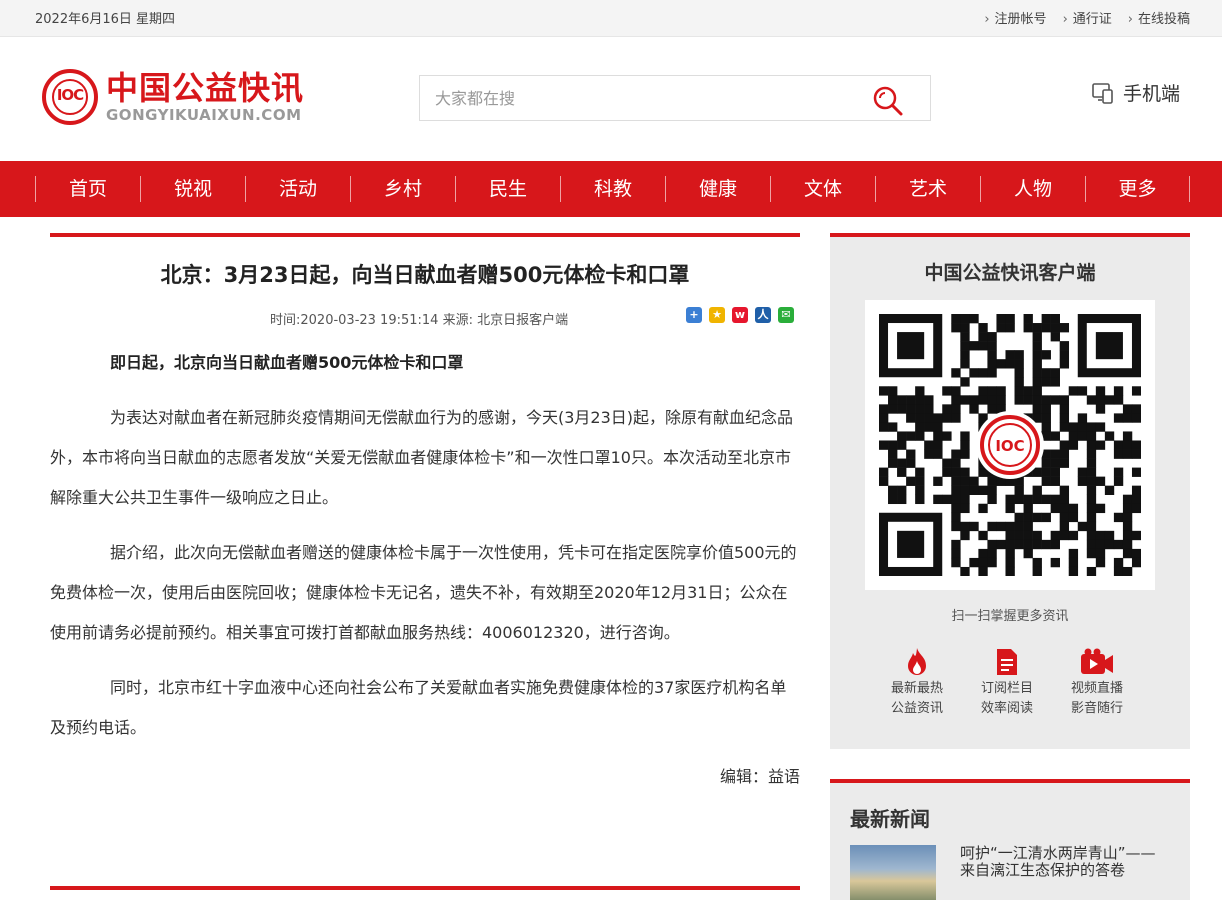  I want to click on app-qr-code: IOC, so click(1010, 445).